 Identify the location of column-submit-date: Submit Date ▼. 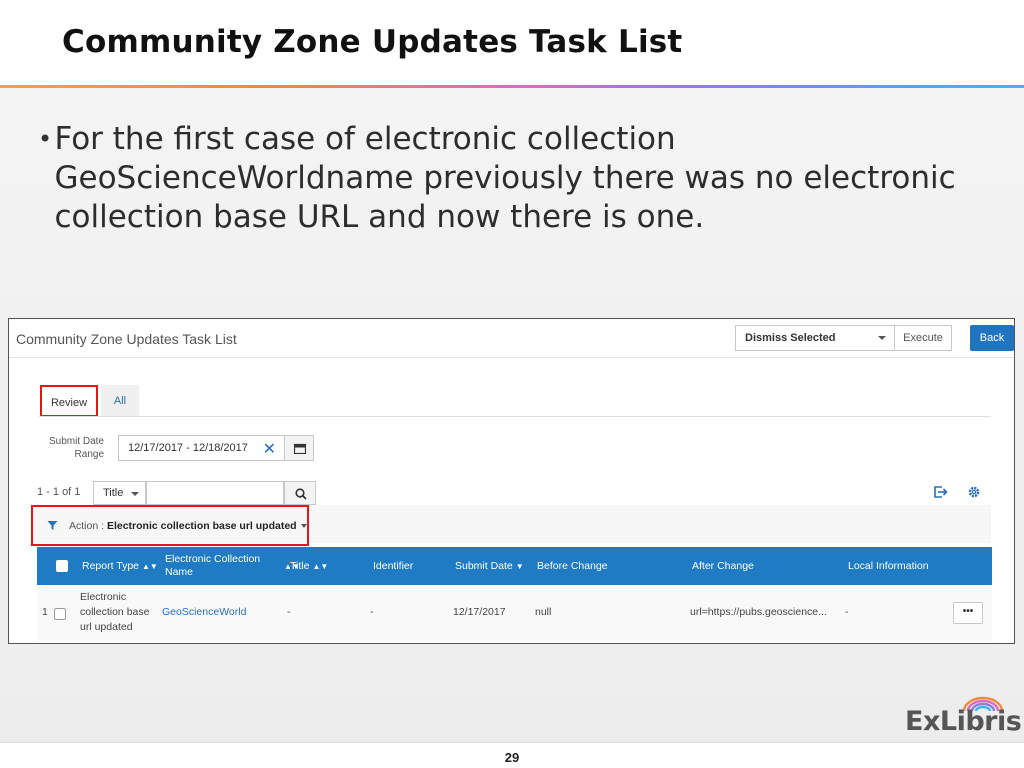
(489, 566).